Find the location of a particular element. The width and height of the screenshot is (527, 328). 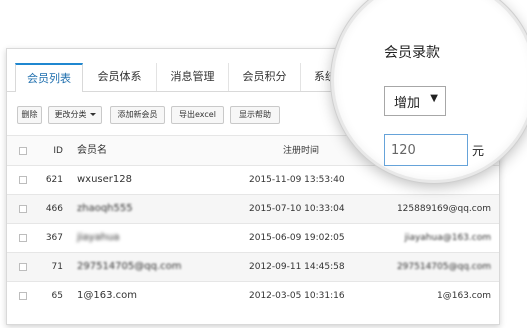

recharge-title: 会员录款 is located at coordinates (412, 53).